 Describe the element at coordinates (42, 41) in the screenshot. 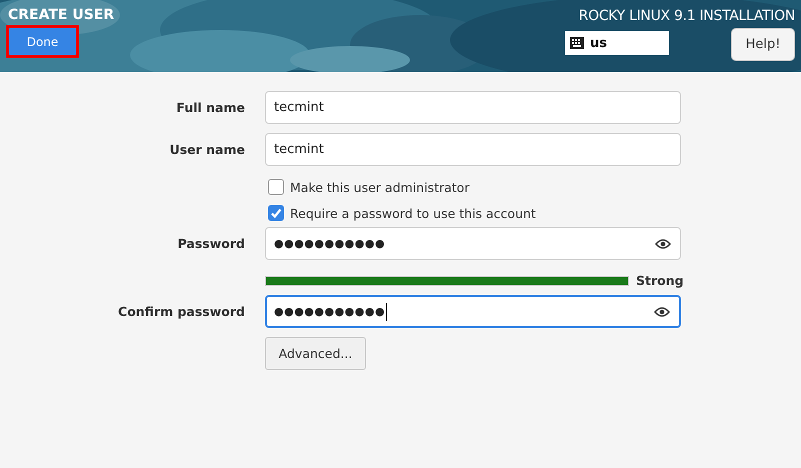

I see `done-button: Done` at that location.